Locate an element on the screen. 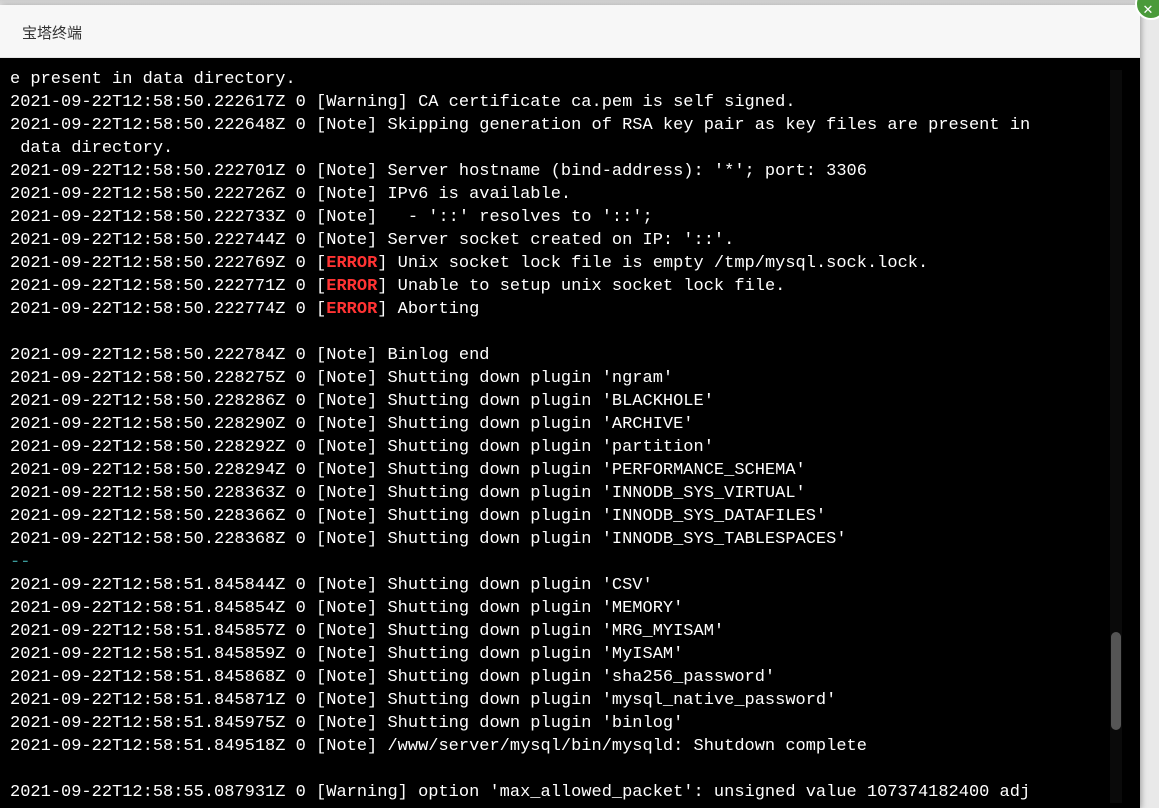  dialog-title: 宝塔终端 is located at coordinates (52, 33).